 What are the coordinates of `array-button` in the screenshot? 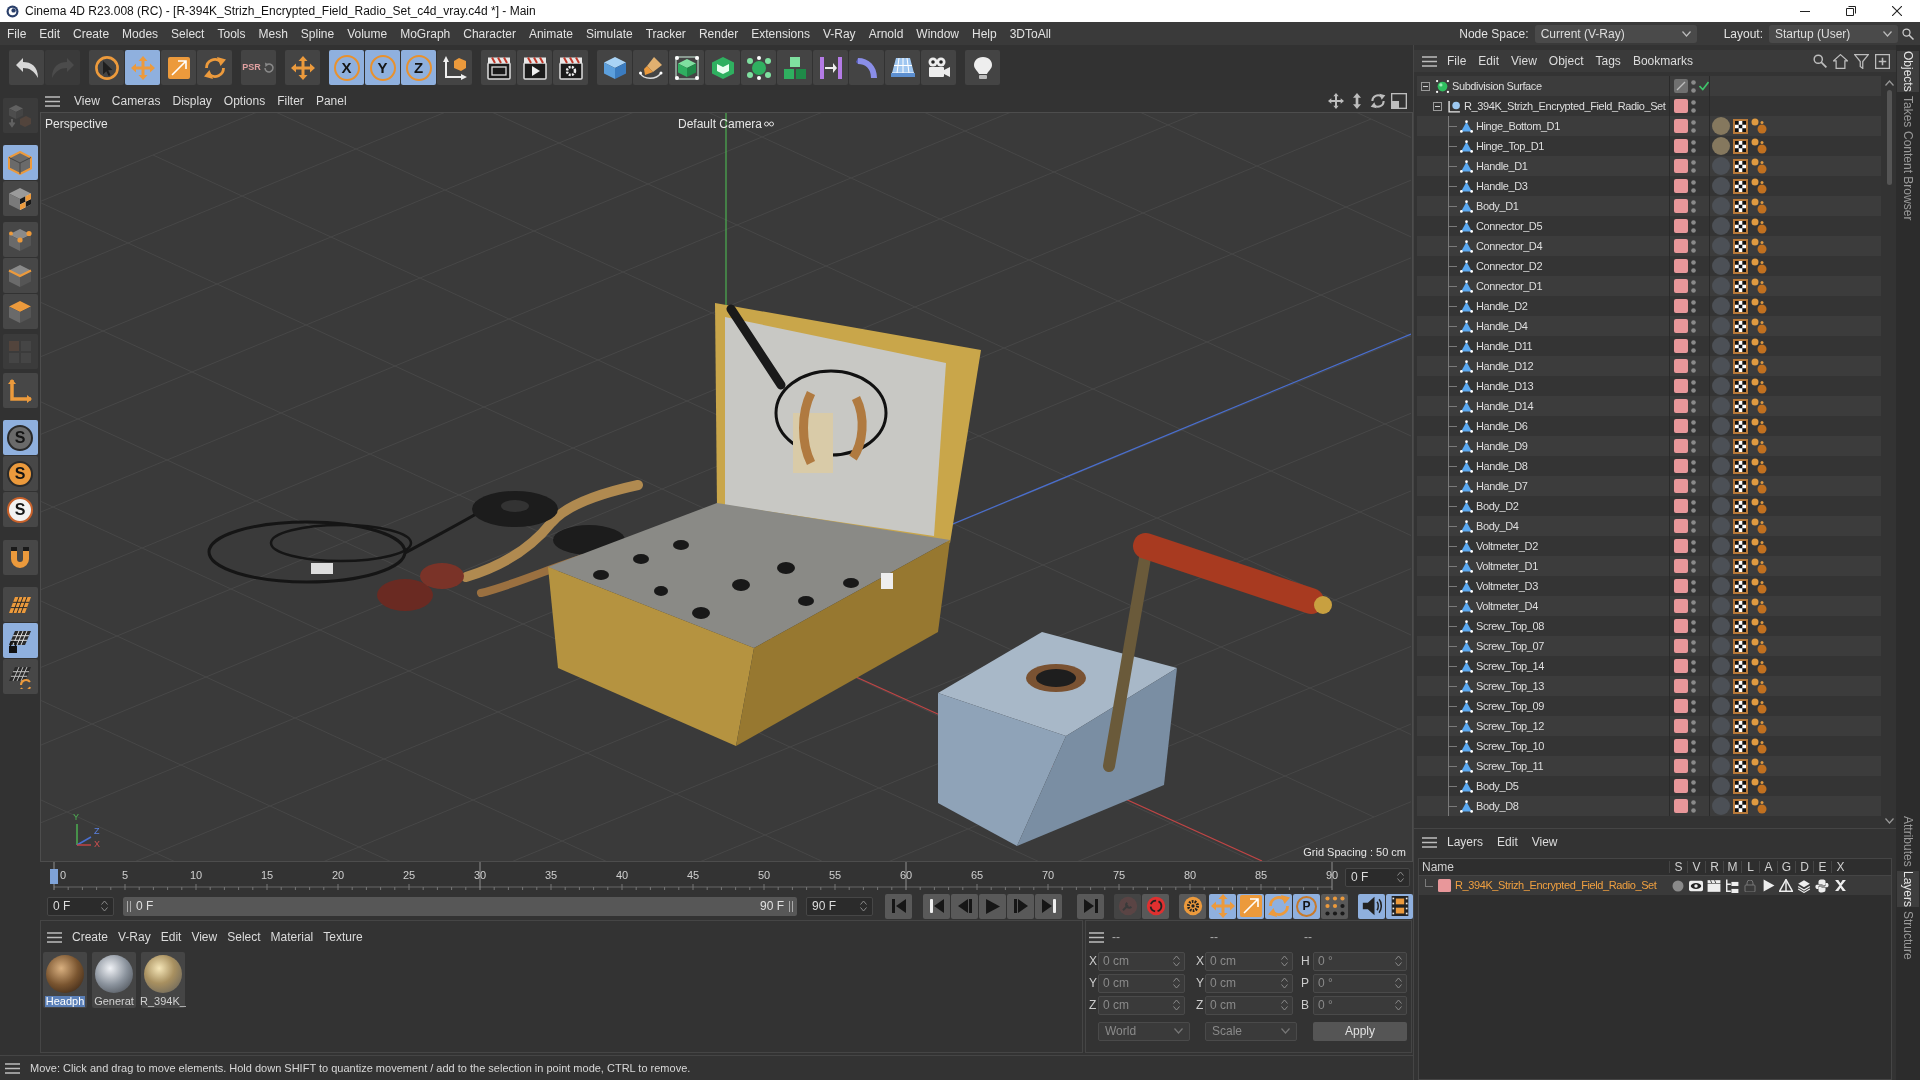 It's located at (794, 67).